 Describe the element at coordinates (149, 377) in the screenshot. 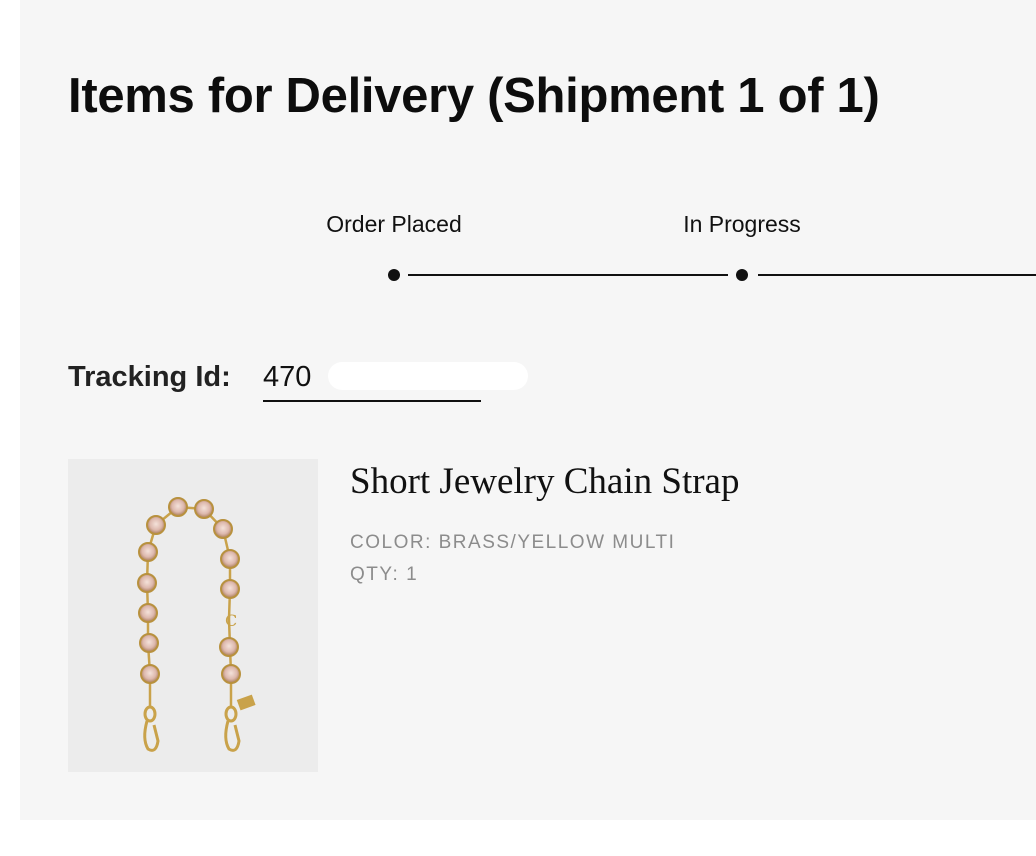

I see `tracking-id-label: Tracking Id:` at that location.